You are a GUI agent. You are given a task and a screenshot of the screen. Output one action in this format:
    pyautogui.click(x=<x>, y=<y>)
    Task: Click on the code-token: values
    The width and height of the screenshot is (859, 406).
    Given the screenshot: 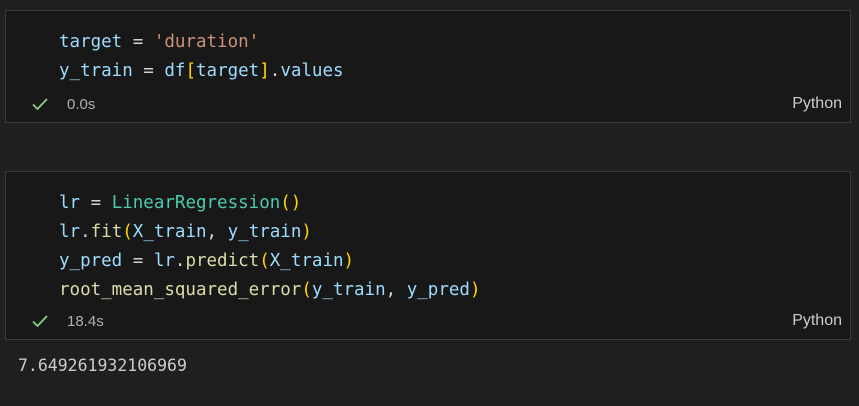 What is the action you would take?
    pyautogui.click(x=312, y=71)
    